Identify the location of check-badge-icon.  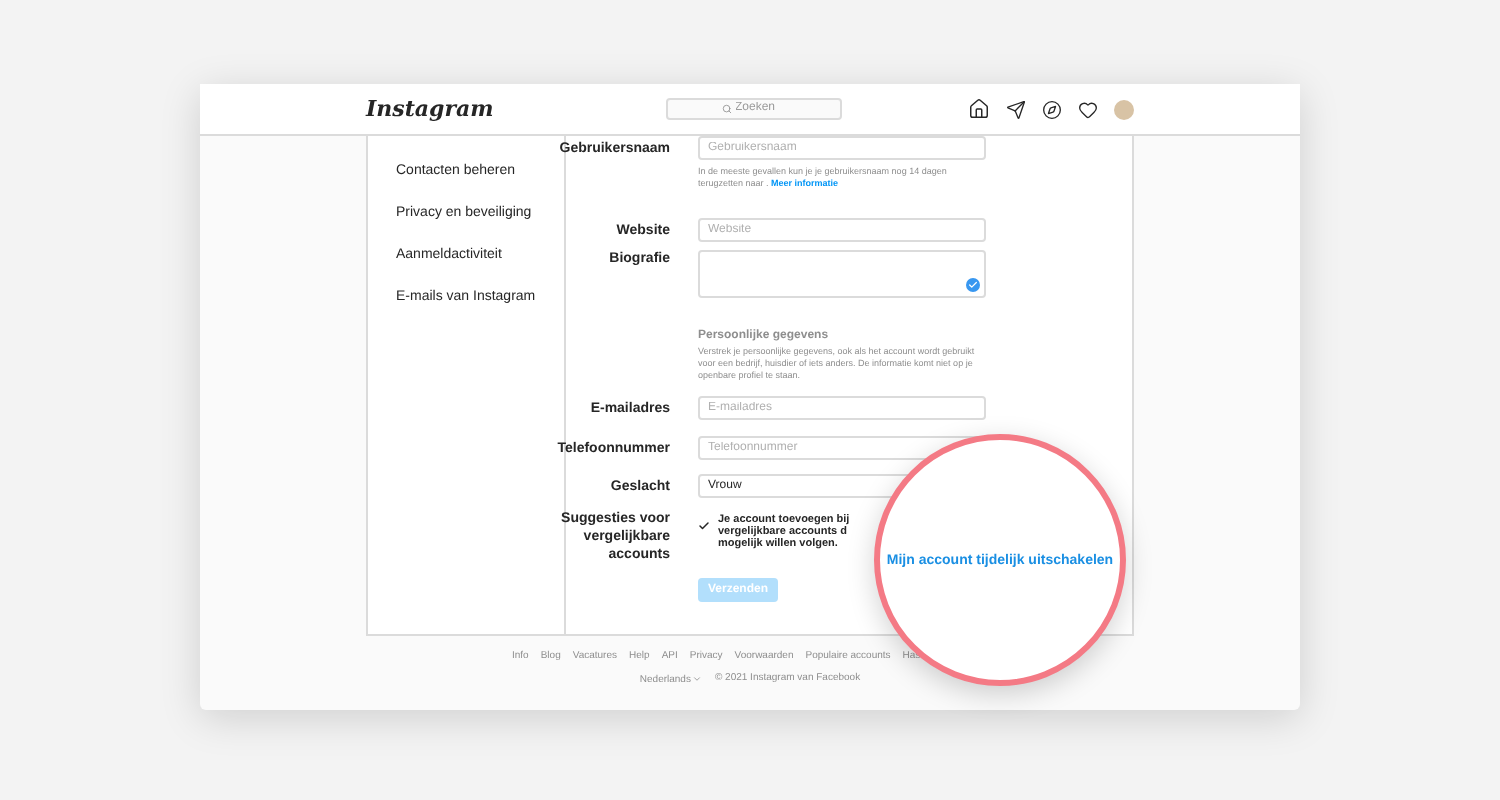
(973, 285).